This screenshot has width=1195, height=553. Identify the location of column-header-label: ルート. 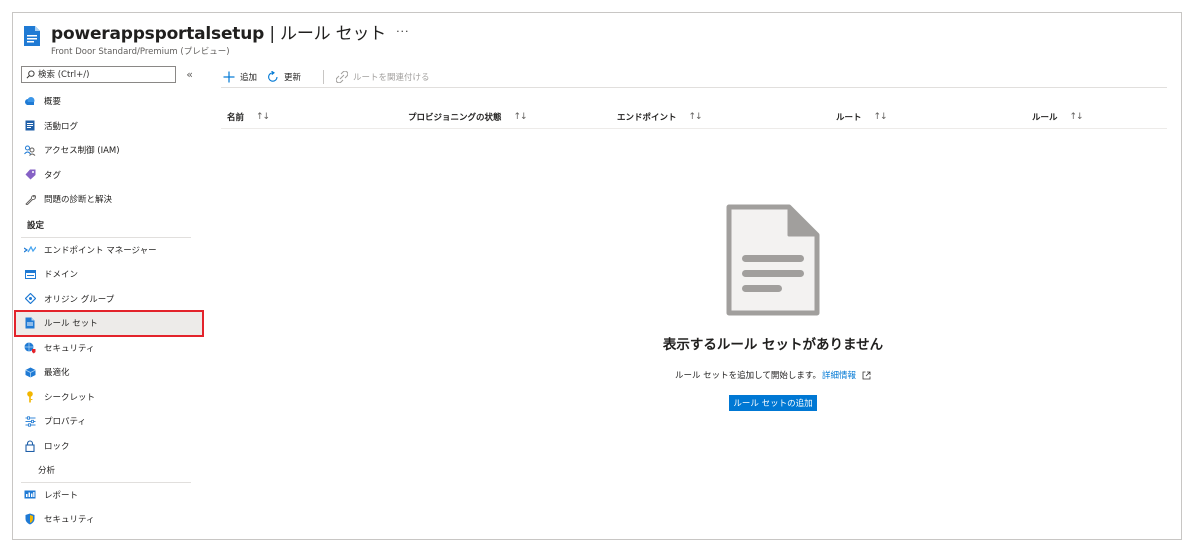
(849, 118).